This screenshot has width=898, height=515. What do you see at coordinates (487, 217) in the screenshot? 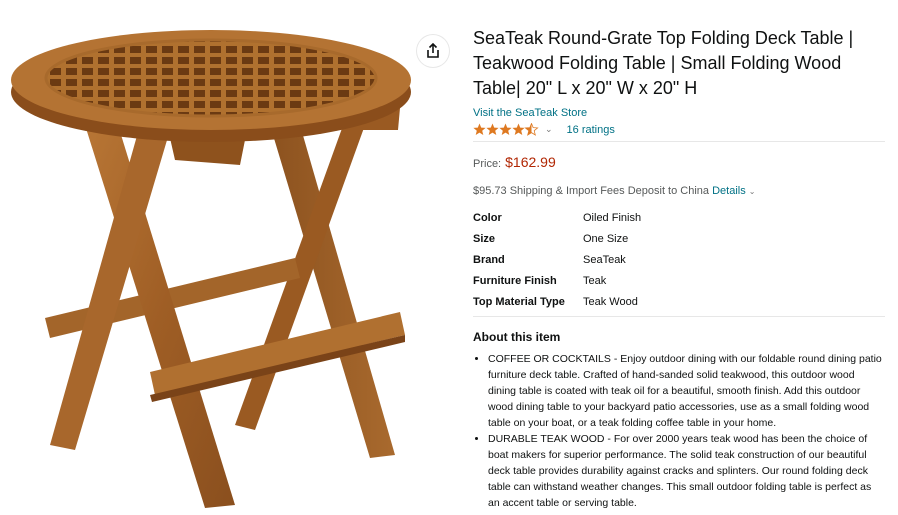
I see `spec-key: Color` at bounding box center [487, 217].